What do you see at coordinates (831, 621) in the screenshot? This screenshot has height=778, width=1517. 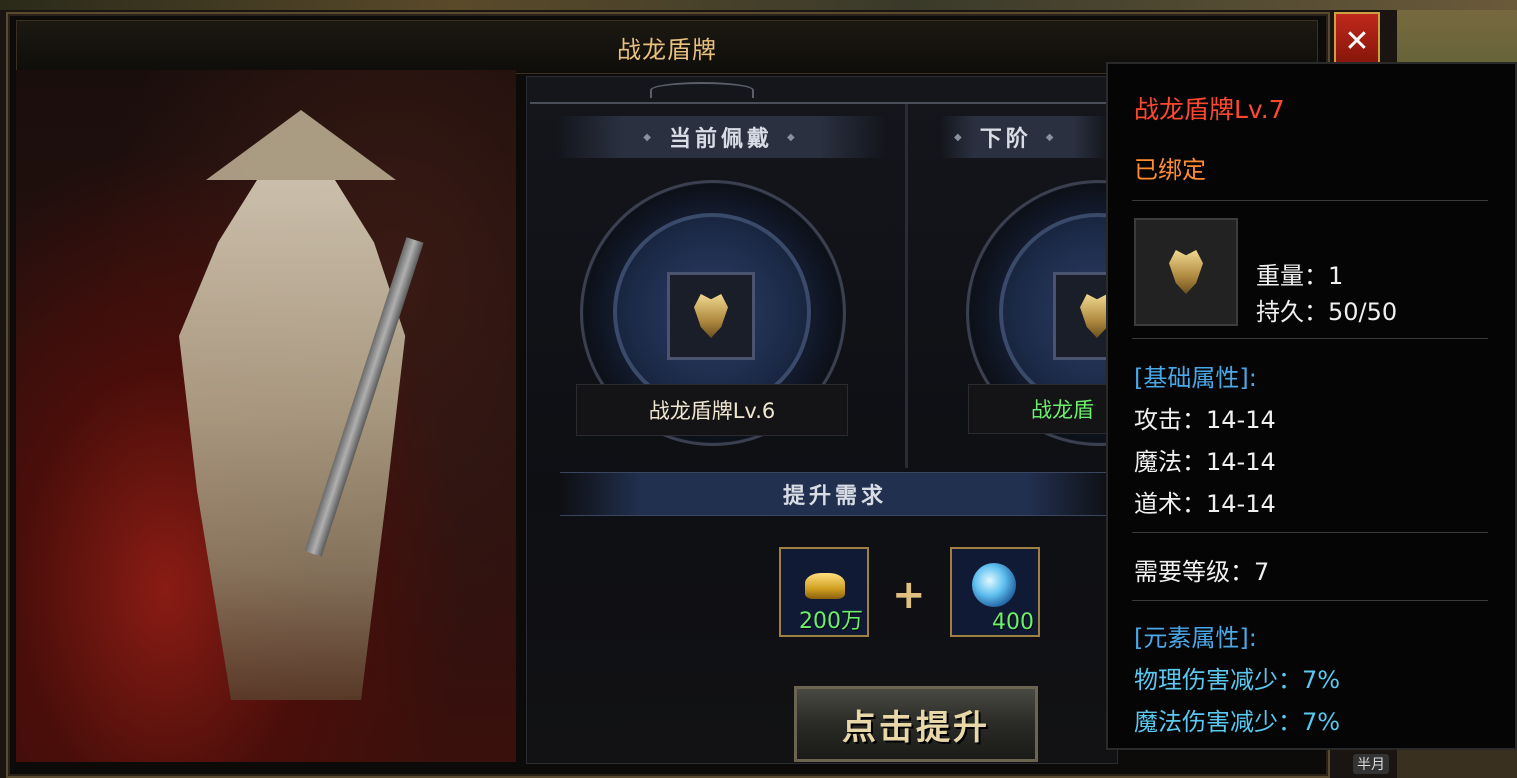 I see `material-count: 200万` at bounding box center [831, 621].